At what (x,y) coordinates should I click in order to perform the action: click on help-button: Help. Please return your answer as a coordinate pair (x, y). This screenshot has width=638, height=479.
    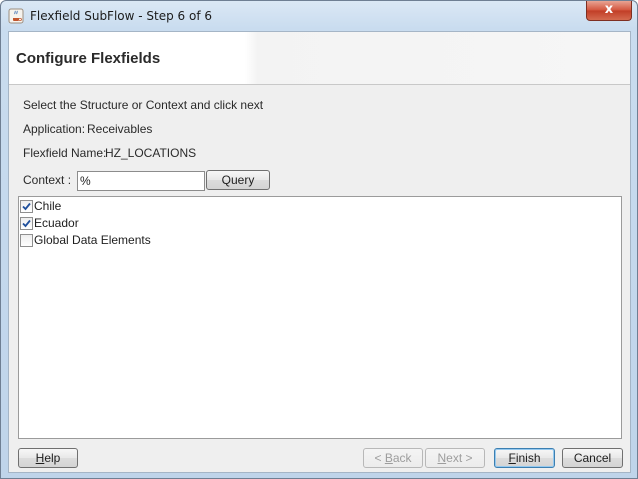
    Looking at the image, I should click on (48, 458).